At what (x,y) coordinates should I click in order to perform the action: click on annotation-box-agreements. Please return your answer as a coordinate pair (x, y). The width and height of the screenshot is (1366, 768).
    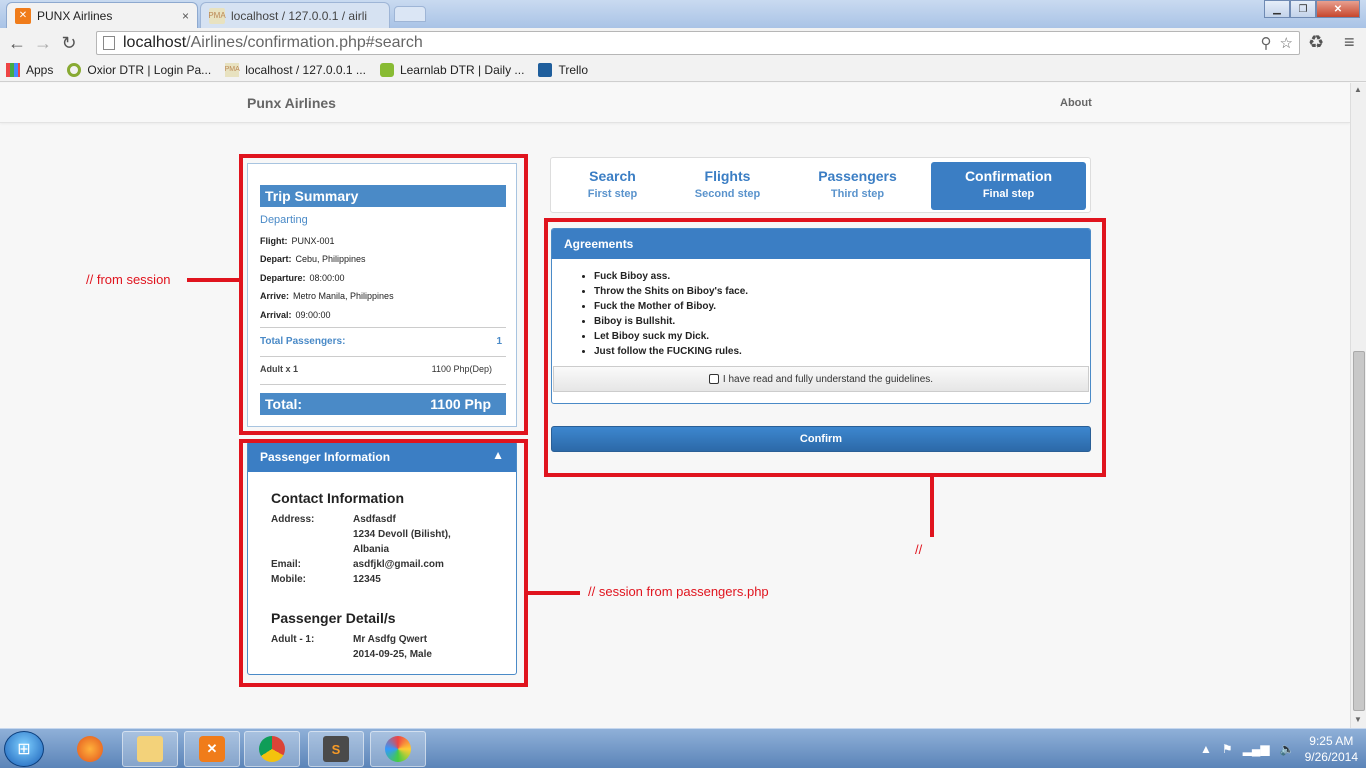
    Looking at the image, I should click on (825, 347).